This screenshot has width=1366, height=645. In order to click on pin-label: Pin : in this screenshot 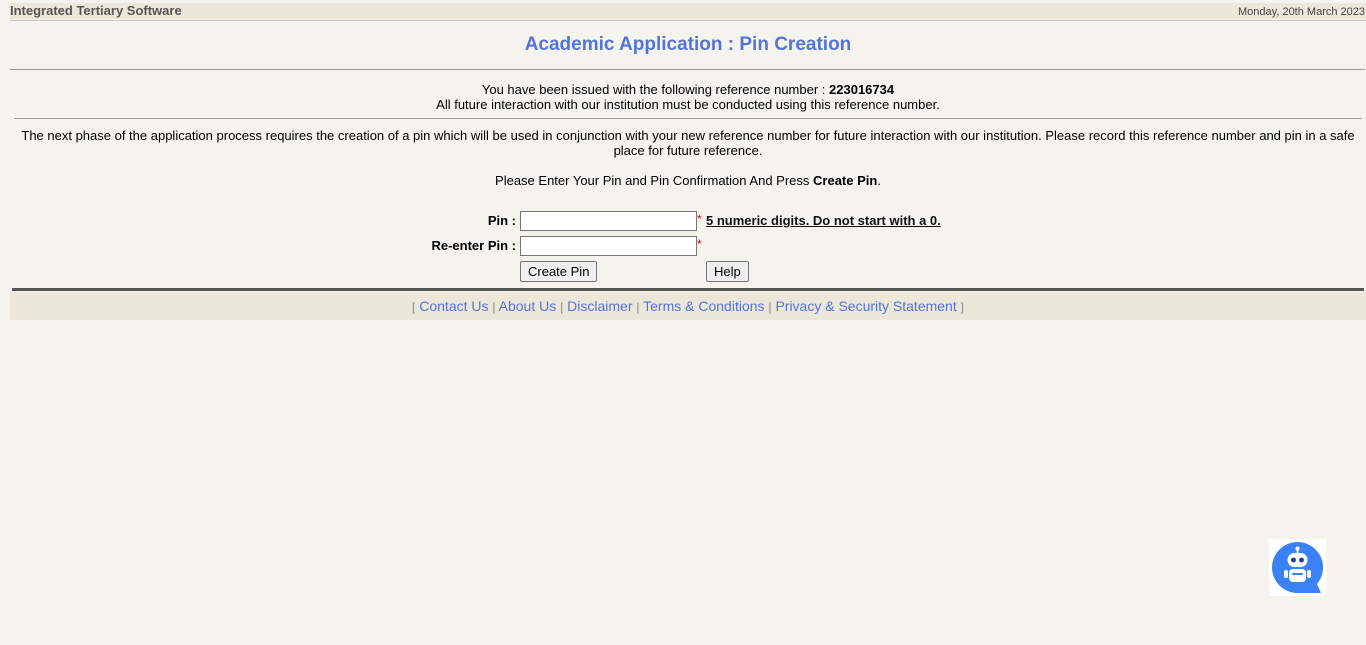, I will do `click(501, 220)`.